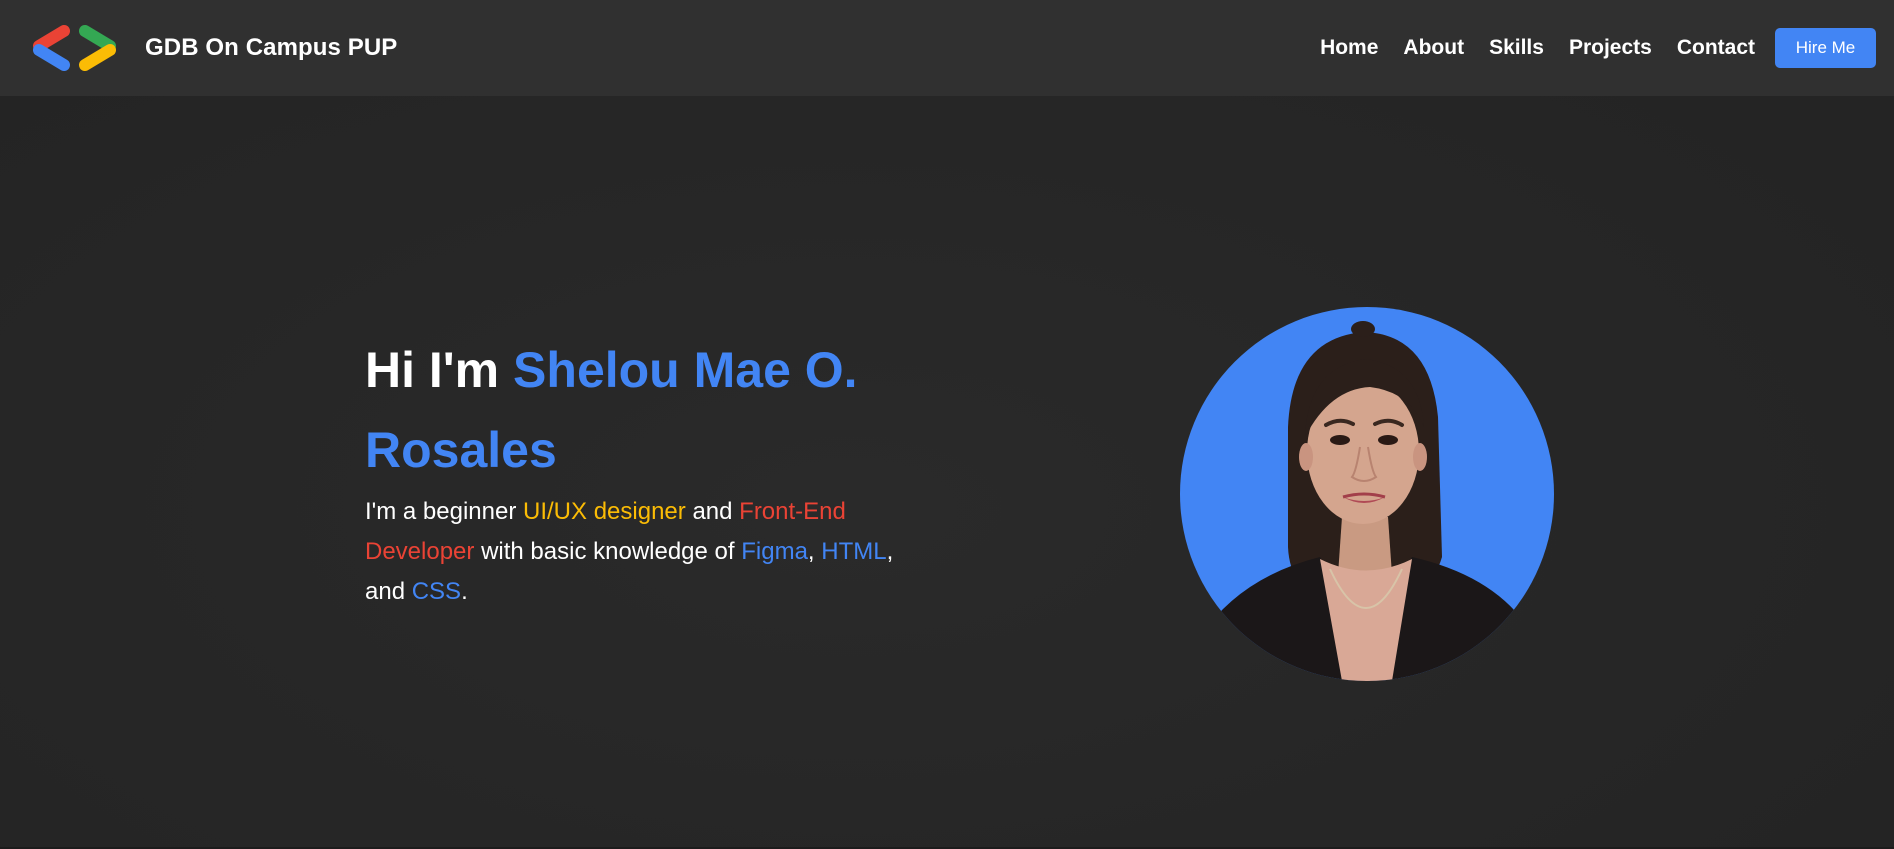  Describe the element at coordinates (608, 551) in the screenshot. I see `desc-text-3: with basic knowledge of` at that location.